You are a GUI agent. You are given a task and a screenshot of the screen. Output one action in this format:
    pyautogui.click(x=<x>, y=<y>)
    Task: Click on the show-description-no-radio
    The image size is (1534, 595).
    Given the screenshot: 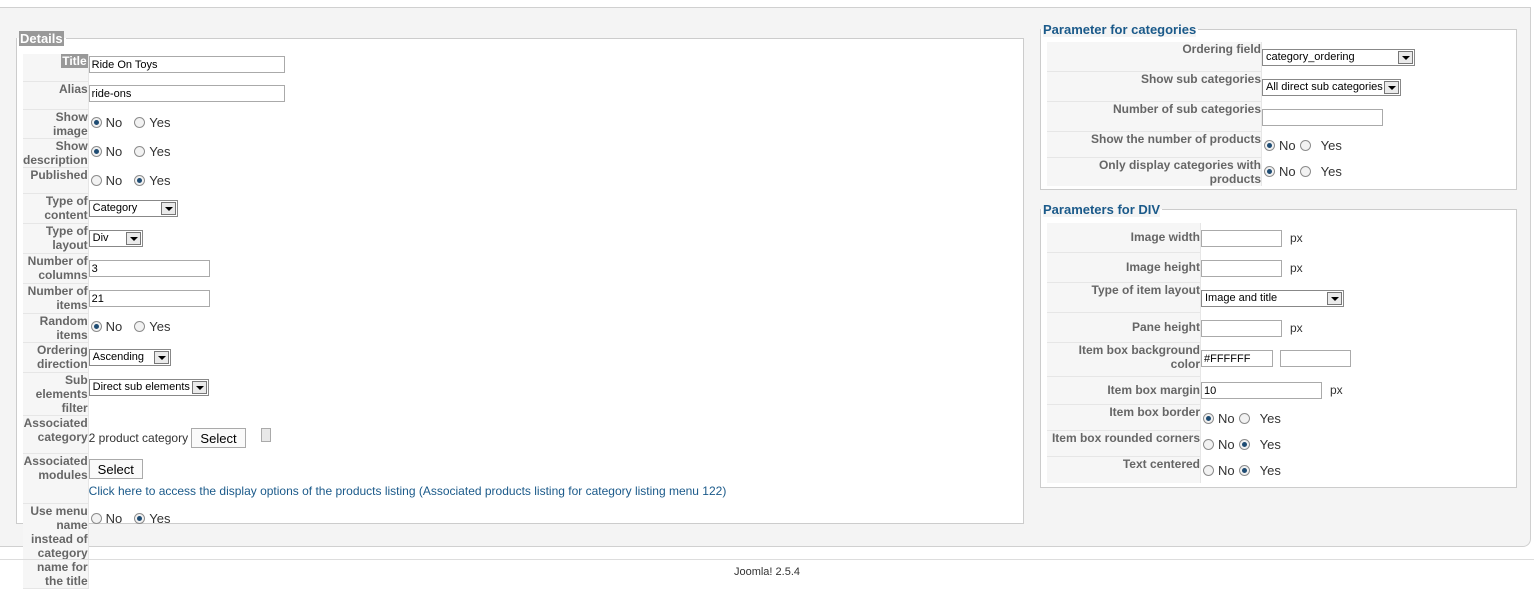 What is the action you would take?
    pyautogui.click(x=96, y=152)
    